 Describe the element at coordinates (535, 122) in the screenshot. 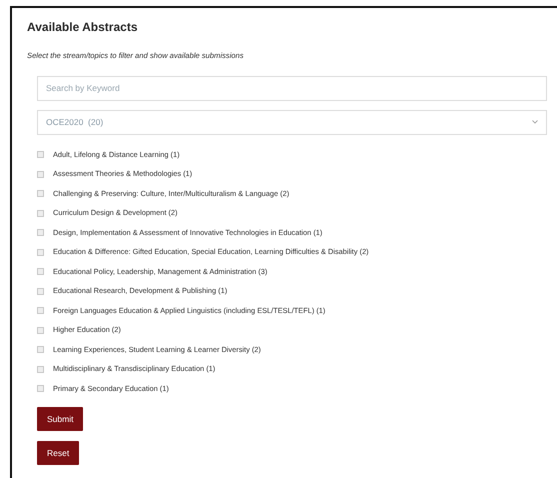

I see `chevron-icon` at that location.